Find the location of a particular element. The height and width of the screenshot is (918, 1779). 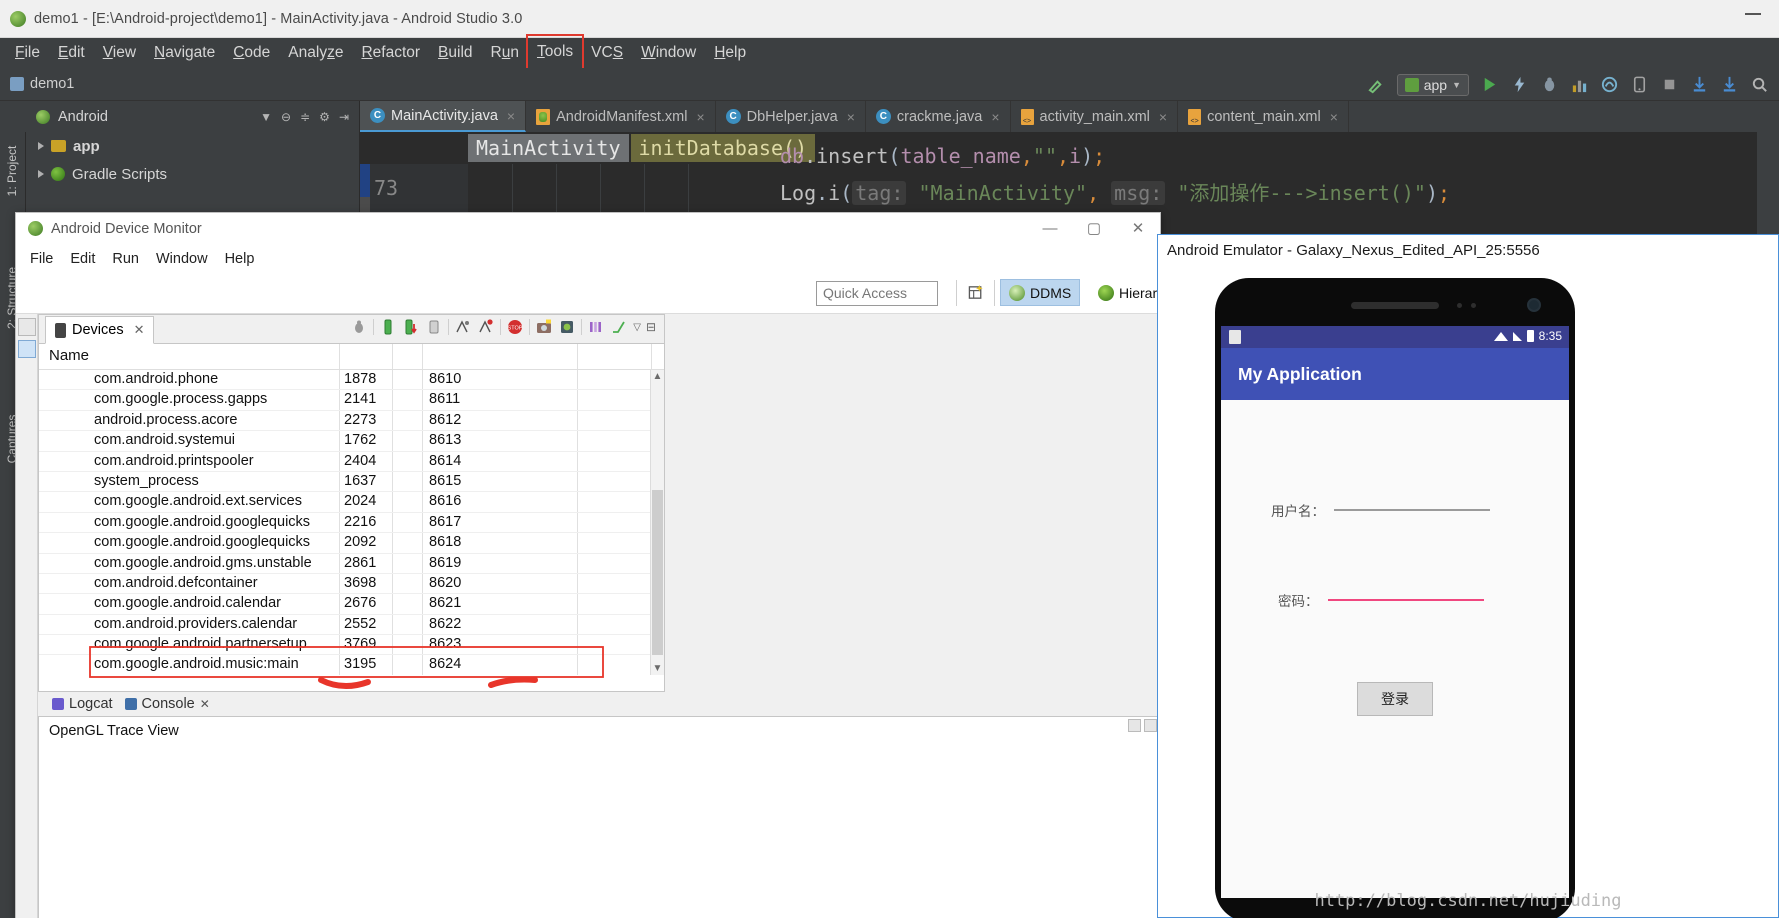

run-icon is located at coordinates (1489, 84).